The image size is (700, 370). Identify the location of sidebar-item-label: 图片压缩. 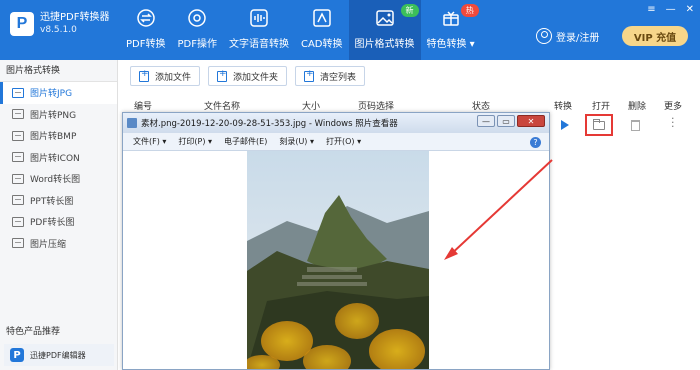
(48, 244).